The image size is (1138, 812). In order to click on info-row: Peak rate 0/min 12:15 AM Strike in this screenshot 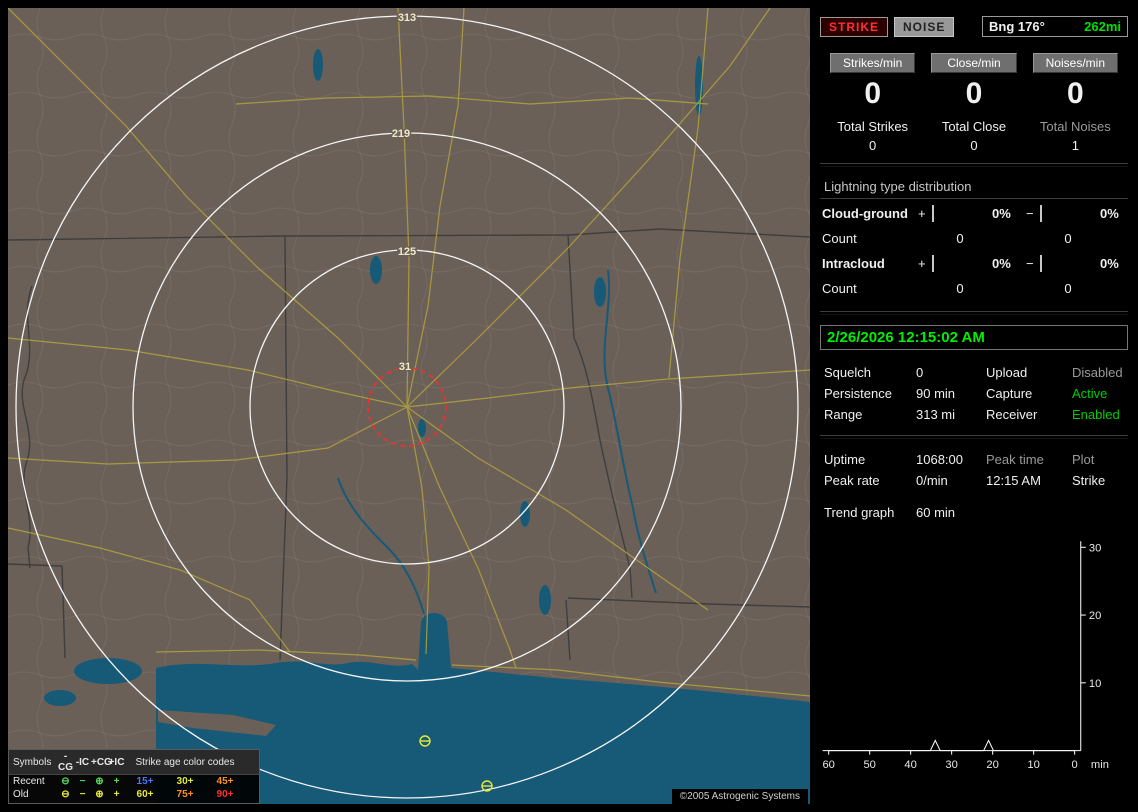, I will do `click(974, 480)`.